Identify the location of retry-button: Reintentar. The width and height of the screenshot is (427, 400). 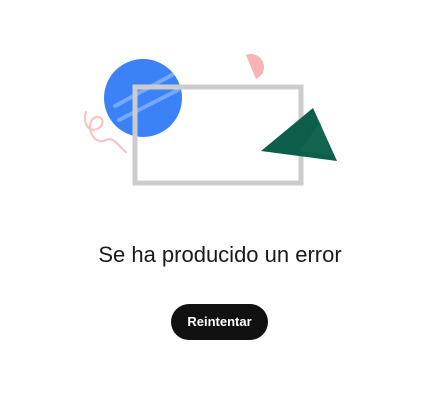
(219, 322).